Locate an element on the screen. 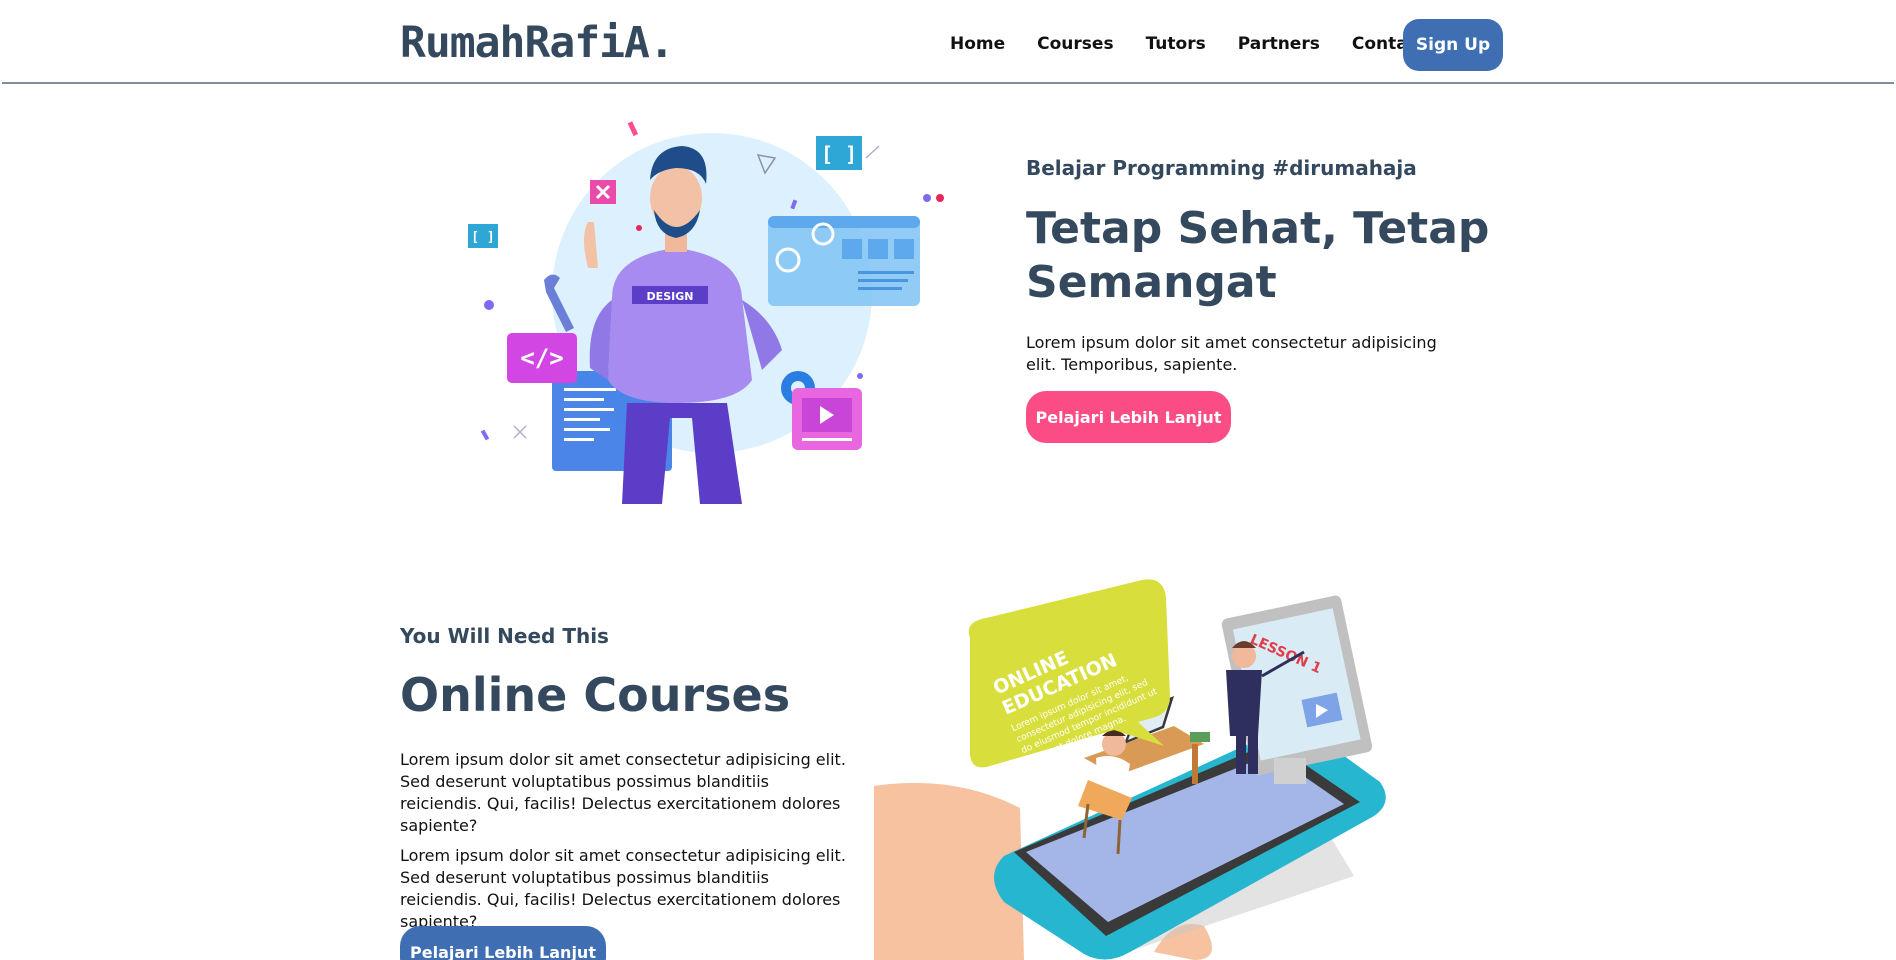  bracket-small-text: [ ] is located at coordinates (482, 237).